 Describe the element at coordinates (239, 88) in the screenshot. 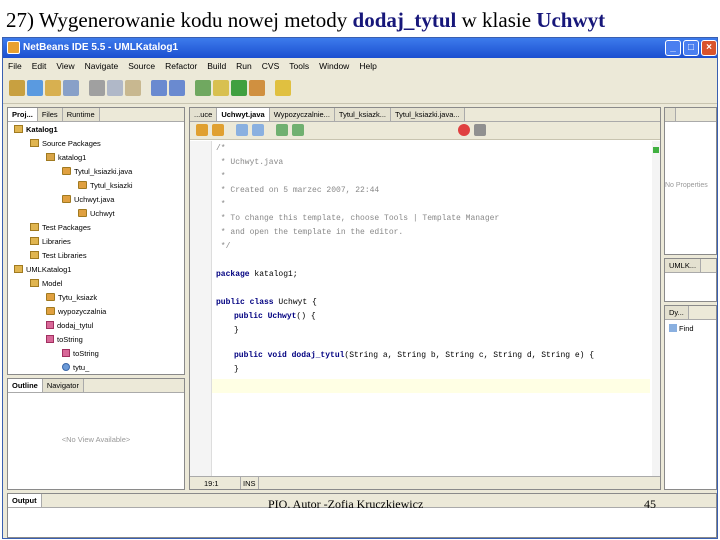

I see `run-icon` at that location.